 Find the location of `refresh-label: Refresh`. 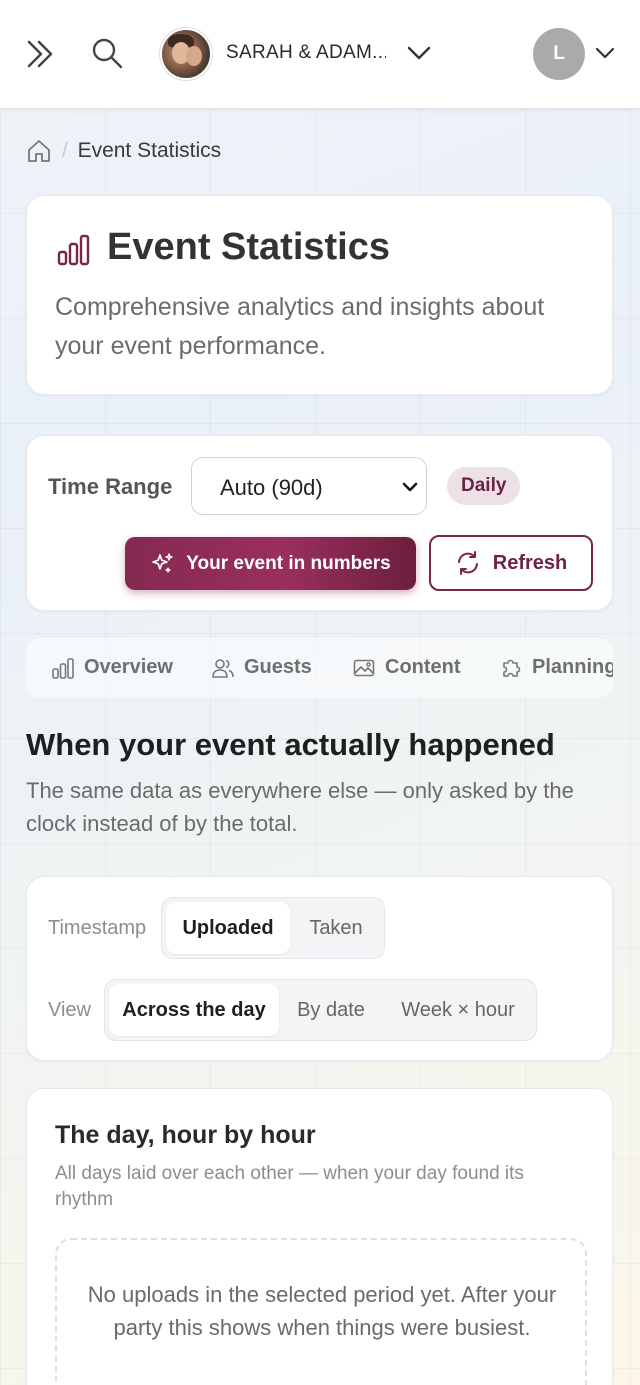

refresh-label: Refresh is located at coordinates (530, 562).